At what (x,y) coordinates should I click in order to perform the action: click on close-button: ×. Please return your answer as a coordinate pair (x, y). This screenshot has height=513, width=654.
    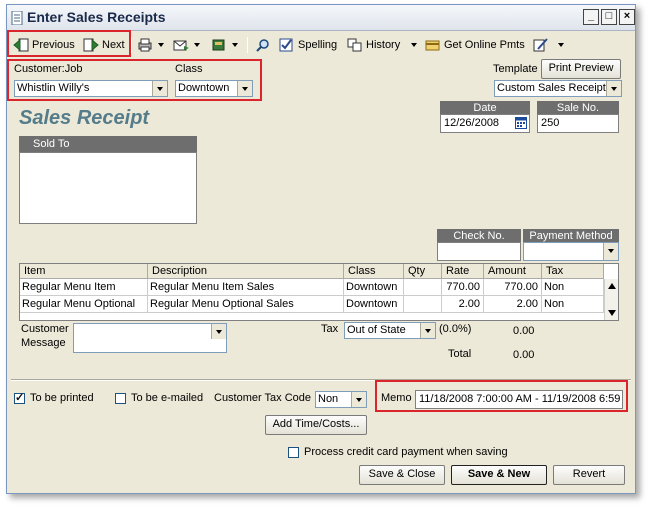
    Looking at the image, I should click on (627, 17).